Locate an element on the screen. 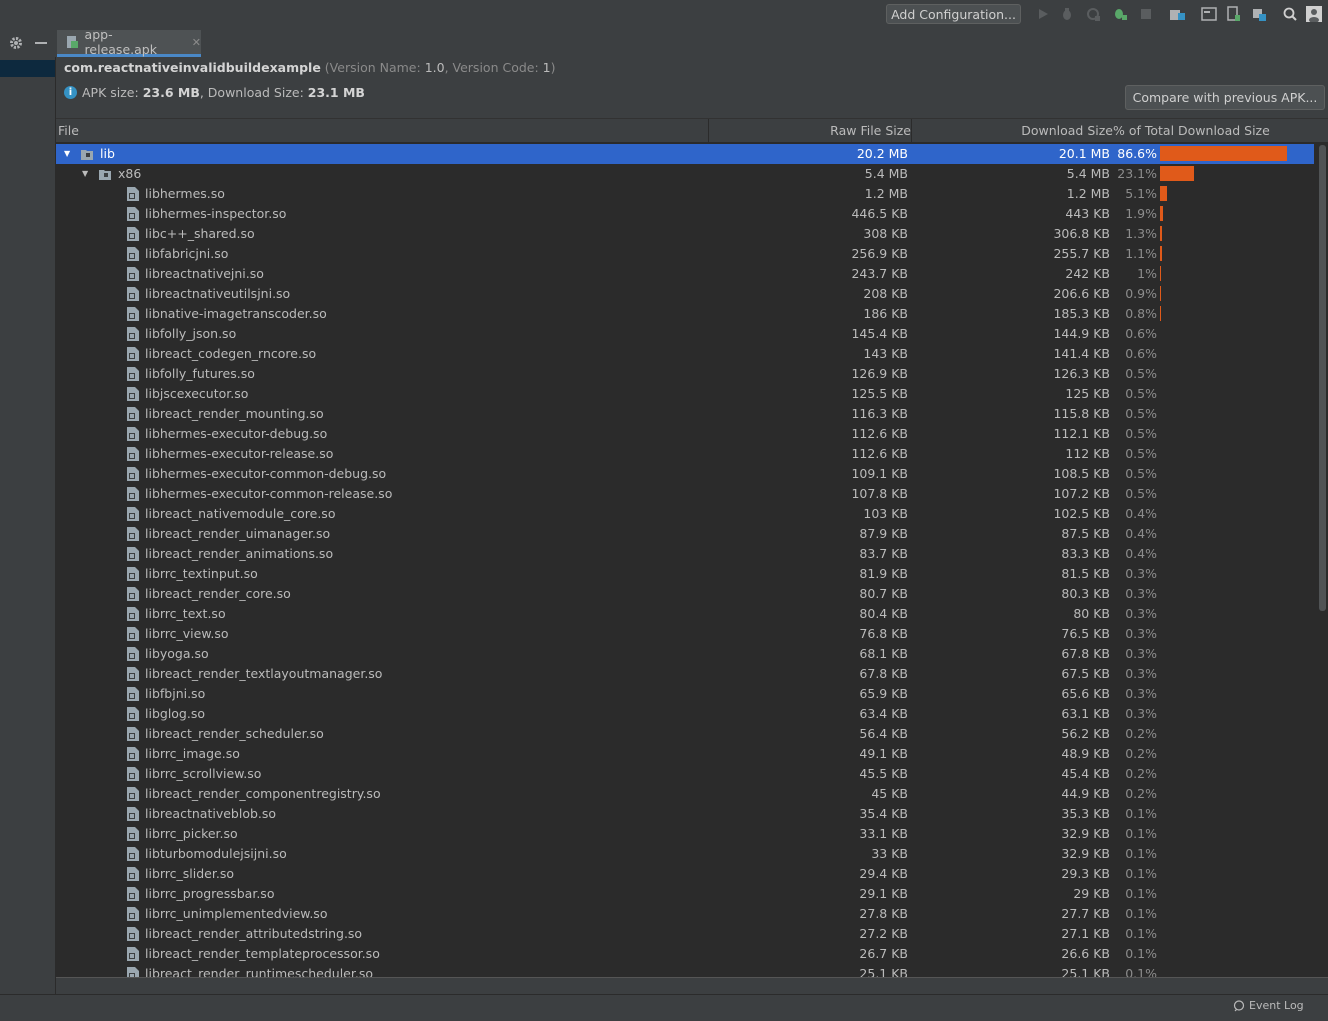 This screenshot has width=1328, height=1021. vertical-scrollbar-thumb is located at coordinates (1322, 378).